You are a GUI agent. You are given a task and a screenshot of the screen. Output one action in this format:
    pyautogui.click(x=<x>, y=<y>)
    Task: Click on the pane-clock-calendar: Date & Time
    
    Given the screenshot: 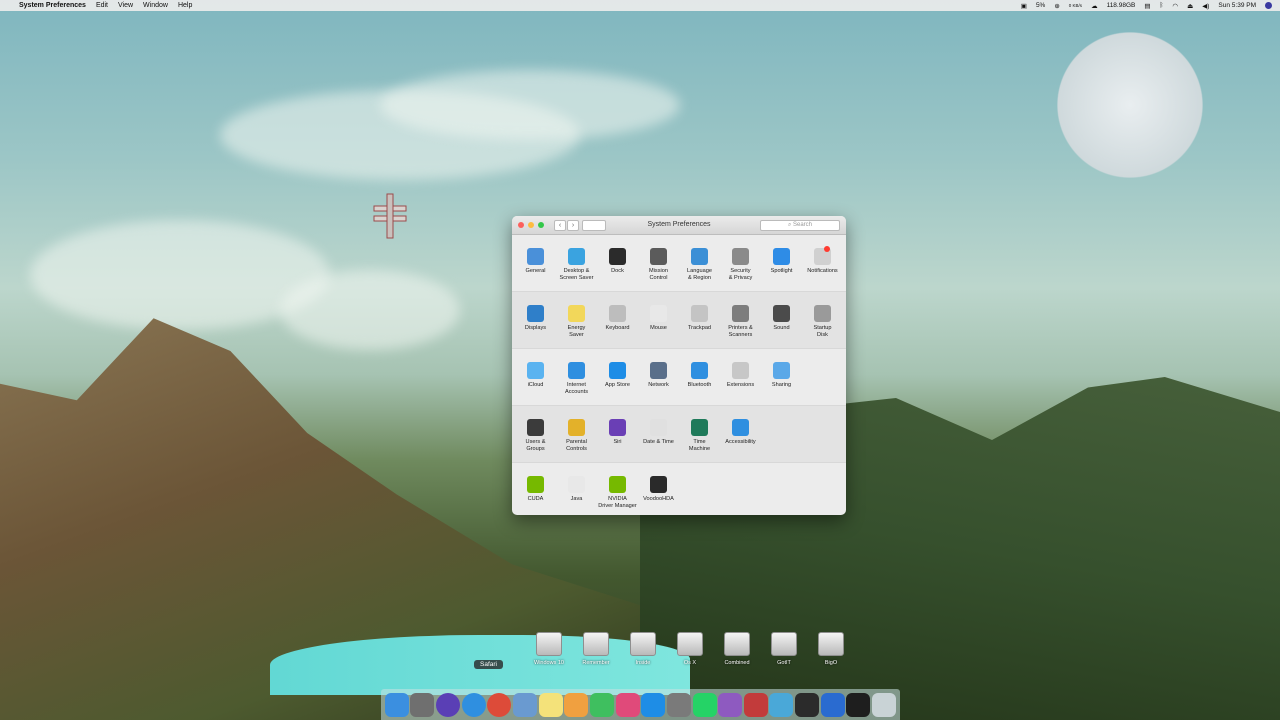 What is the action you would take?
    pyautogui.click(x=658, y=434)
    